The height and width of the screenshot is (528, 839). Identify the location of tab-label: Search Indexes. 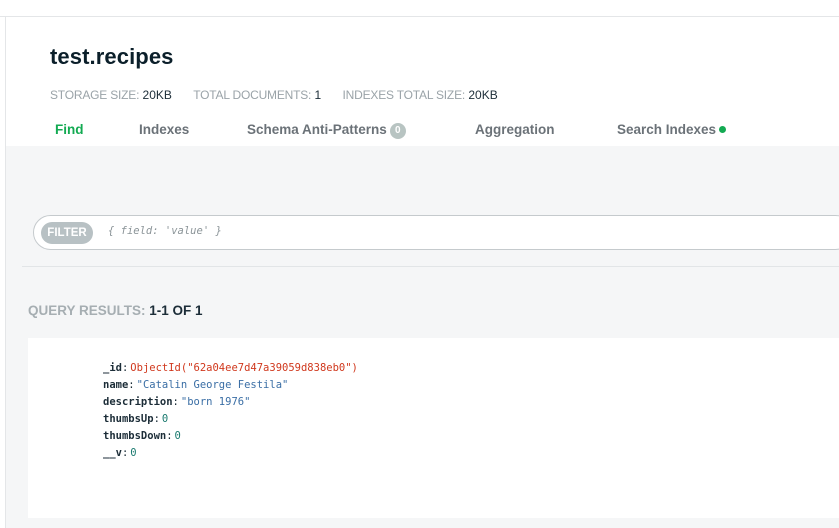
(667, 129).